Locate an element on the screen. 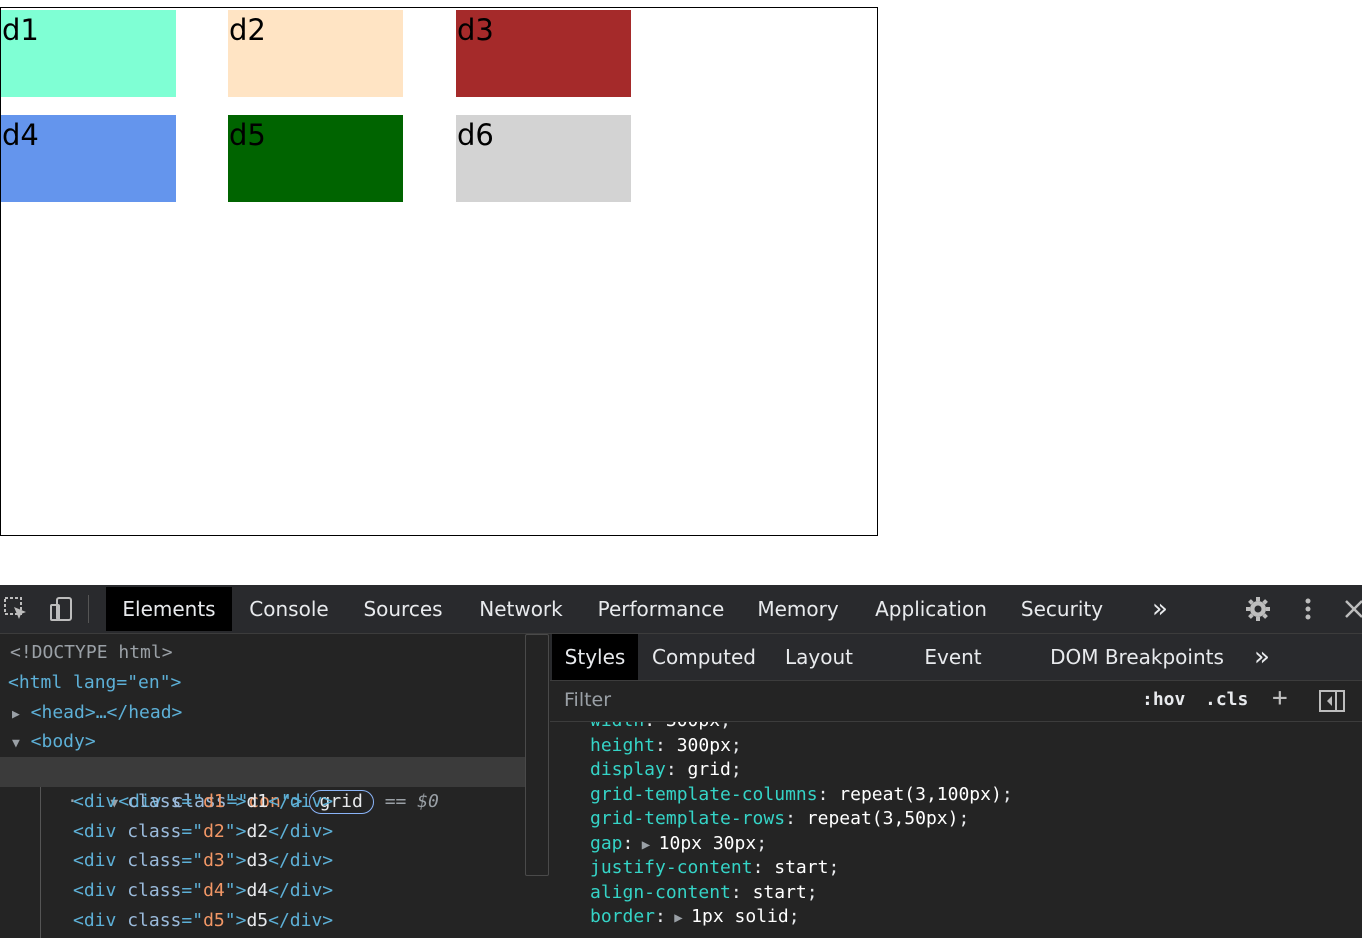  grid-cell-d2: d2 is located at coordinates (315, 53).